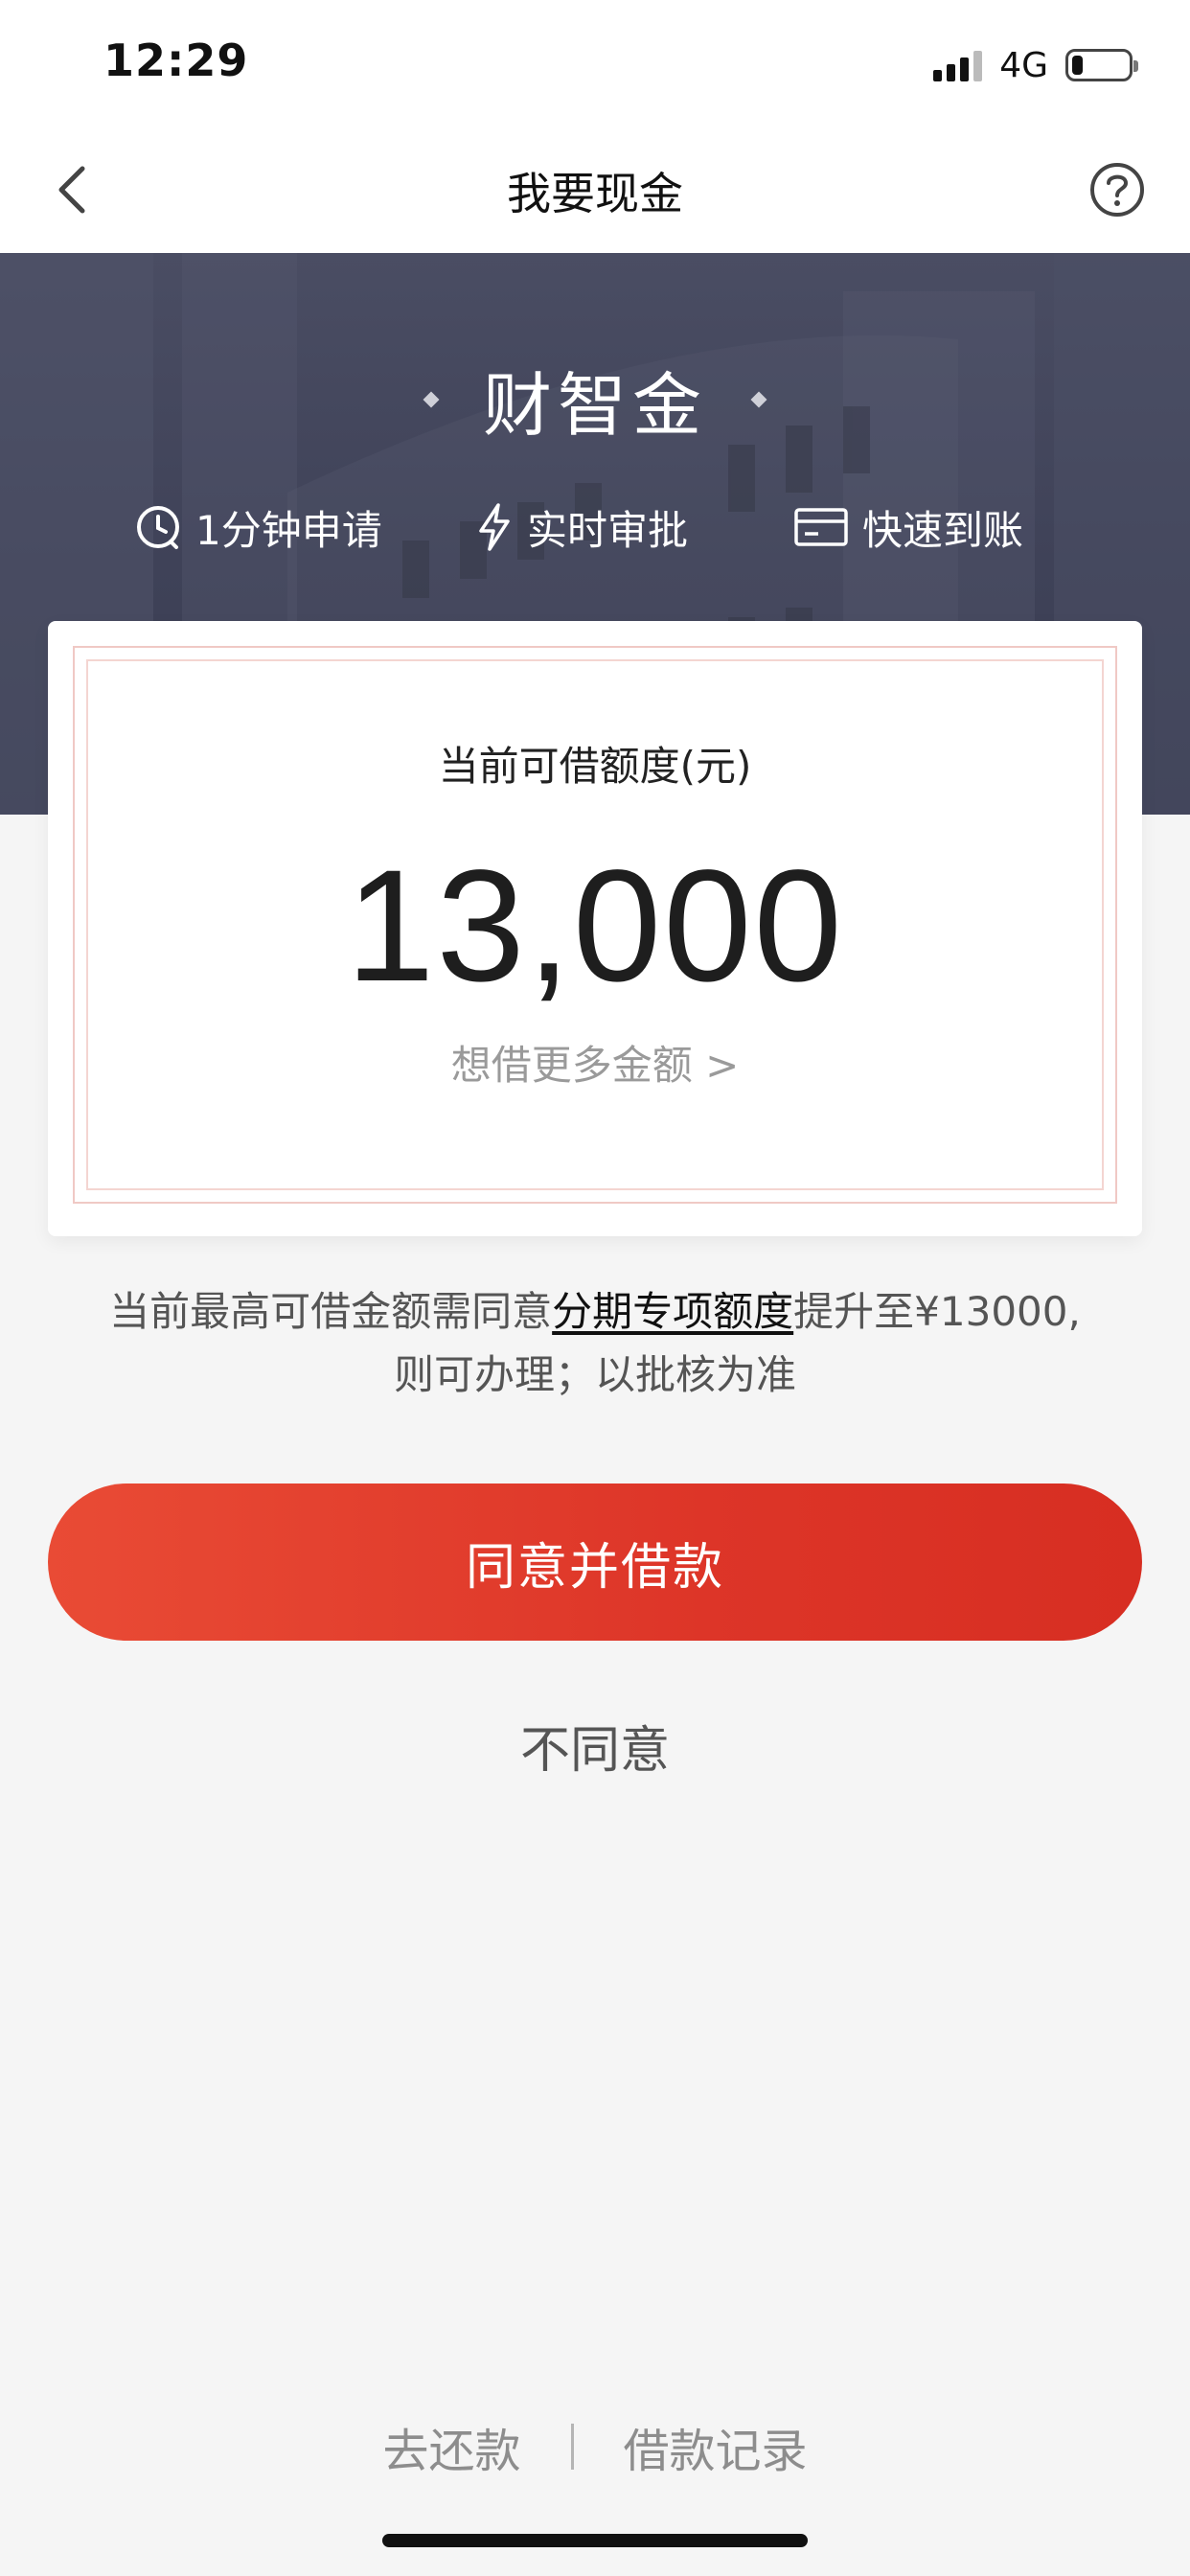  What do you see at coordinates (595, 1062) in the screenshot?
I see `borrow-more-link: 想借更多金额 >` at bounding box center [595, 1062].